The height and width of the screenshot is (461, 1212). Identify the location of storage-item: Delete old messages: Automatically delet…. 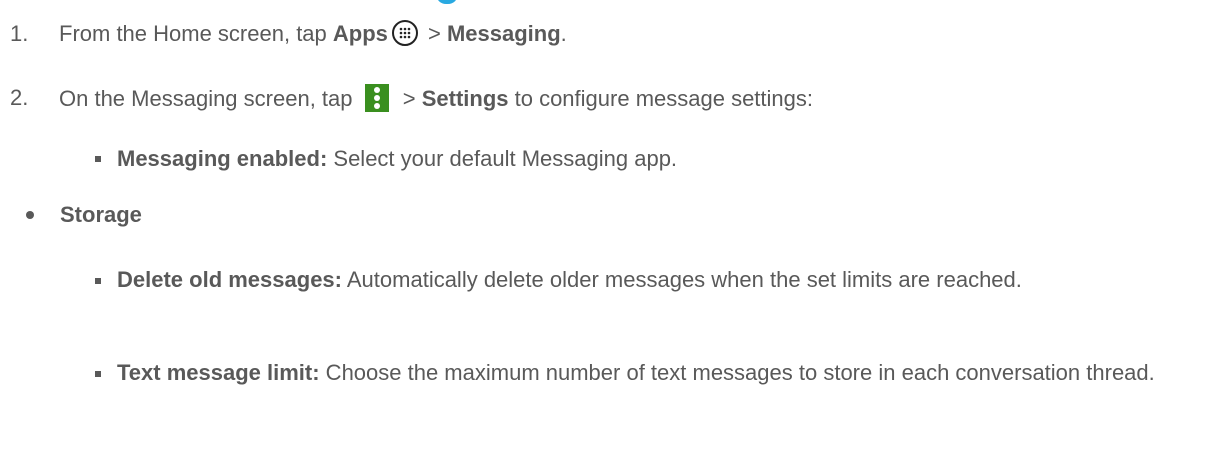
(647, 280).